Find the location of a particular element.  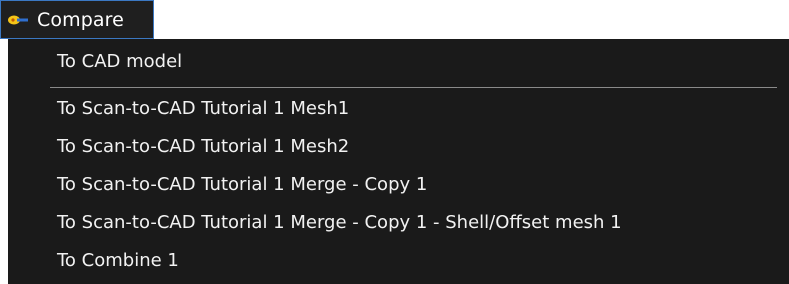

menu-separator is located at coordinates (413, 87).